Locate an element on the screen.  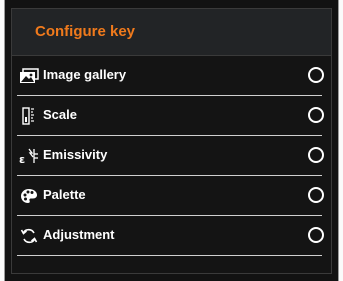
option-label: Scale is located at coordinates (60, 114).